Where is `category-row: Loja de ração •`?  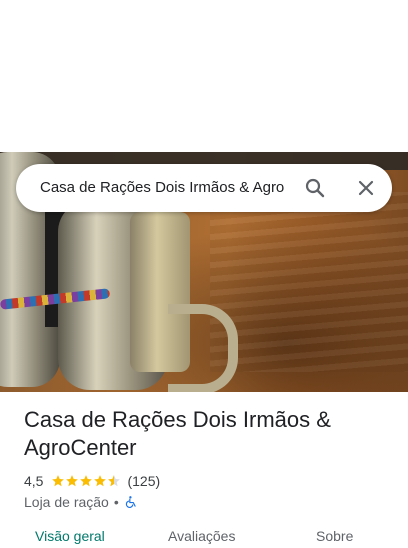
category-row: Loja de ração • is located at coordinates (81, 502).